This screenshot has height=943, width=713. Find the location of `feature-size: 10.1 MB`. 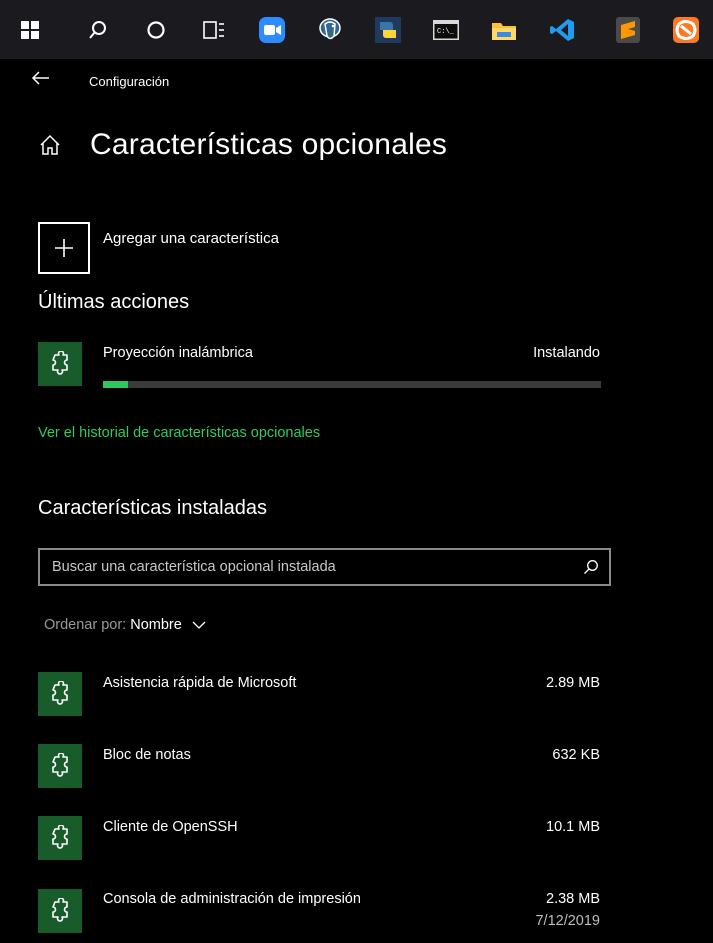

feature-size: 10.1 MB is located at coordinates (573, 827).